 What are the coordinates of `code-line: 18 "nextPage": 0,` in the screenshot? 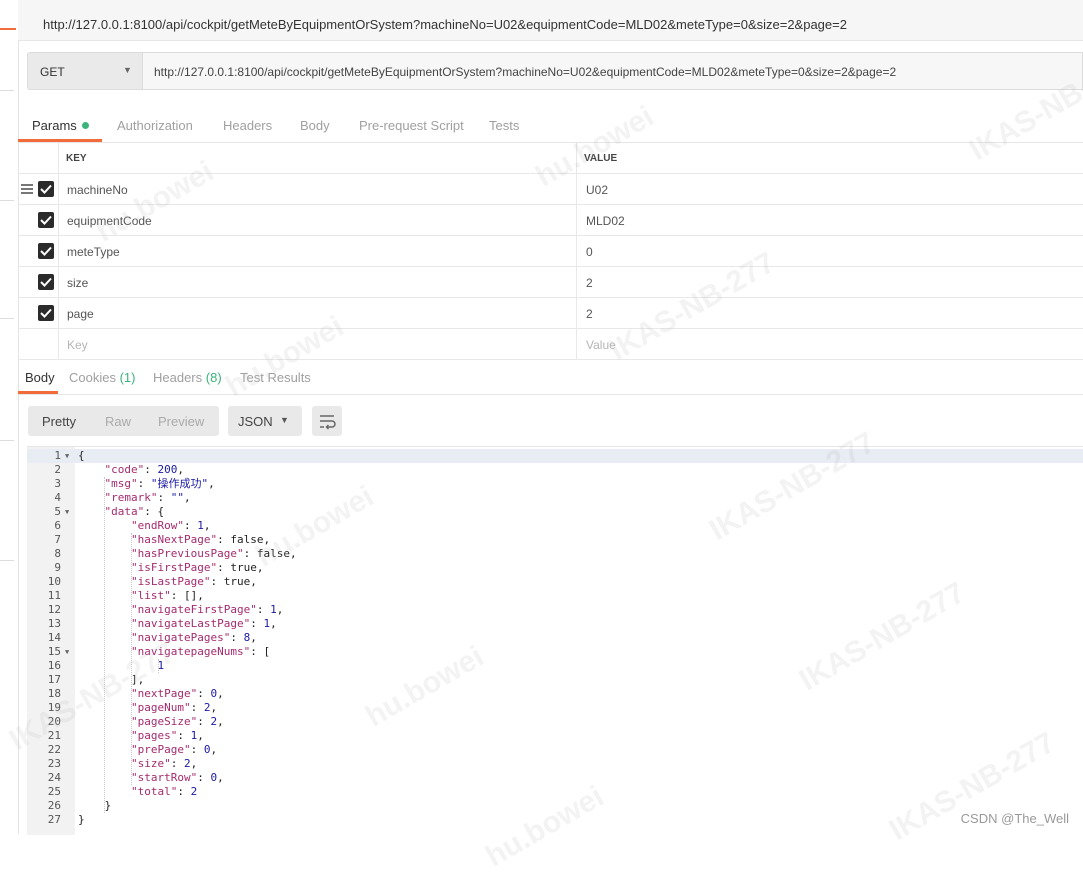 It's located at (555, 694).